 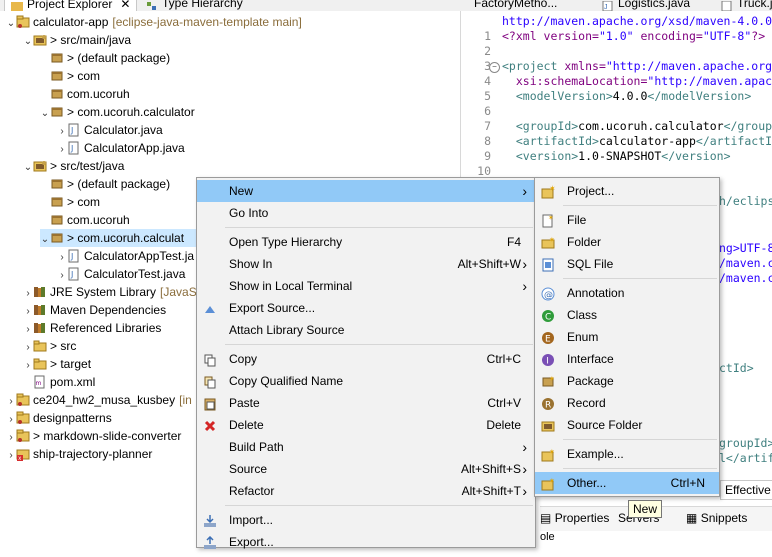 What do you see at coordinates (125, 5) in the screenshot?
I see `close-icon: ✕` at bounding box center [125, 5].